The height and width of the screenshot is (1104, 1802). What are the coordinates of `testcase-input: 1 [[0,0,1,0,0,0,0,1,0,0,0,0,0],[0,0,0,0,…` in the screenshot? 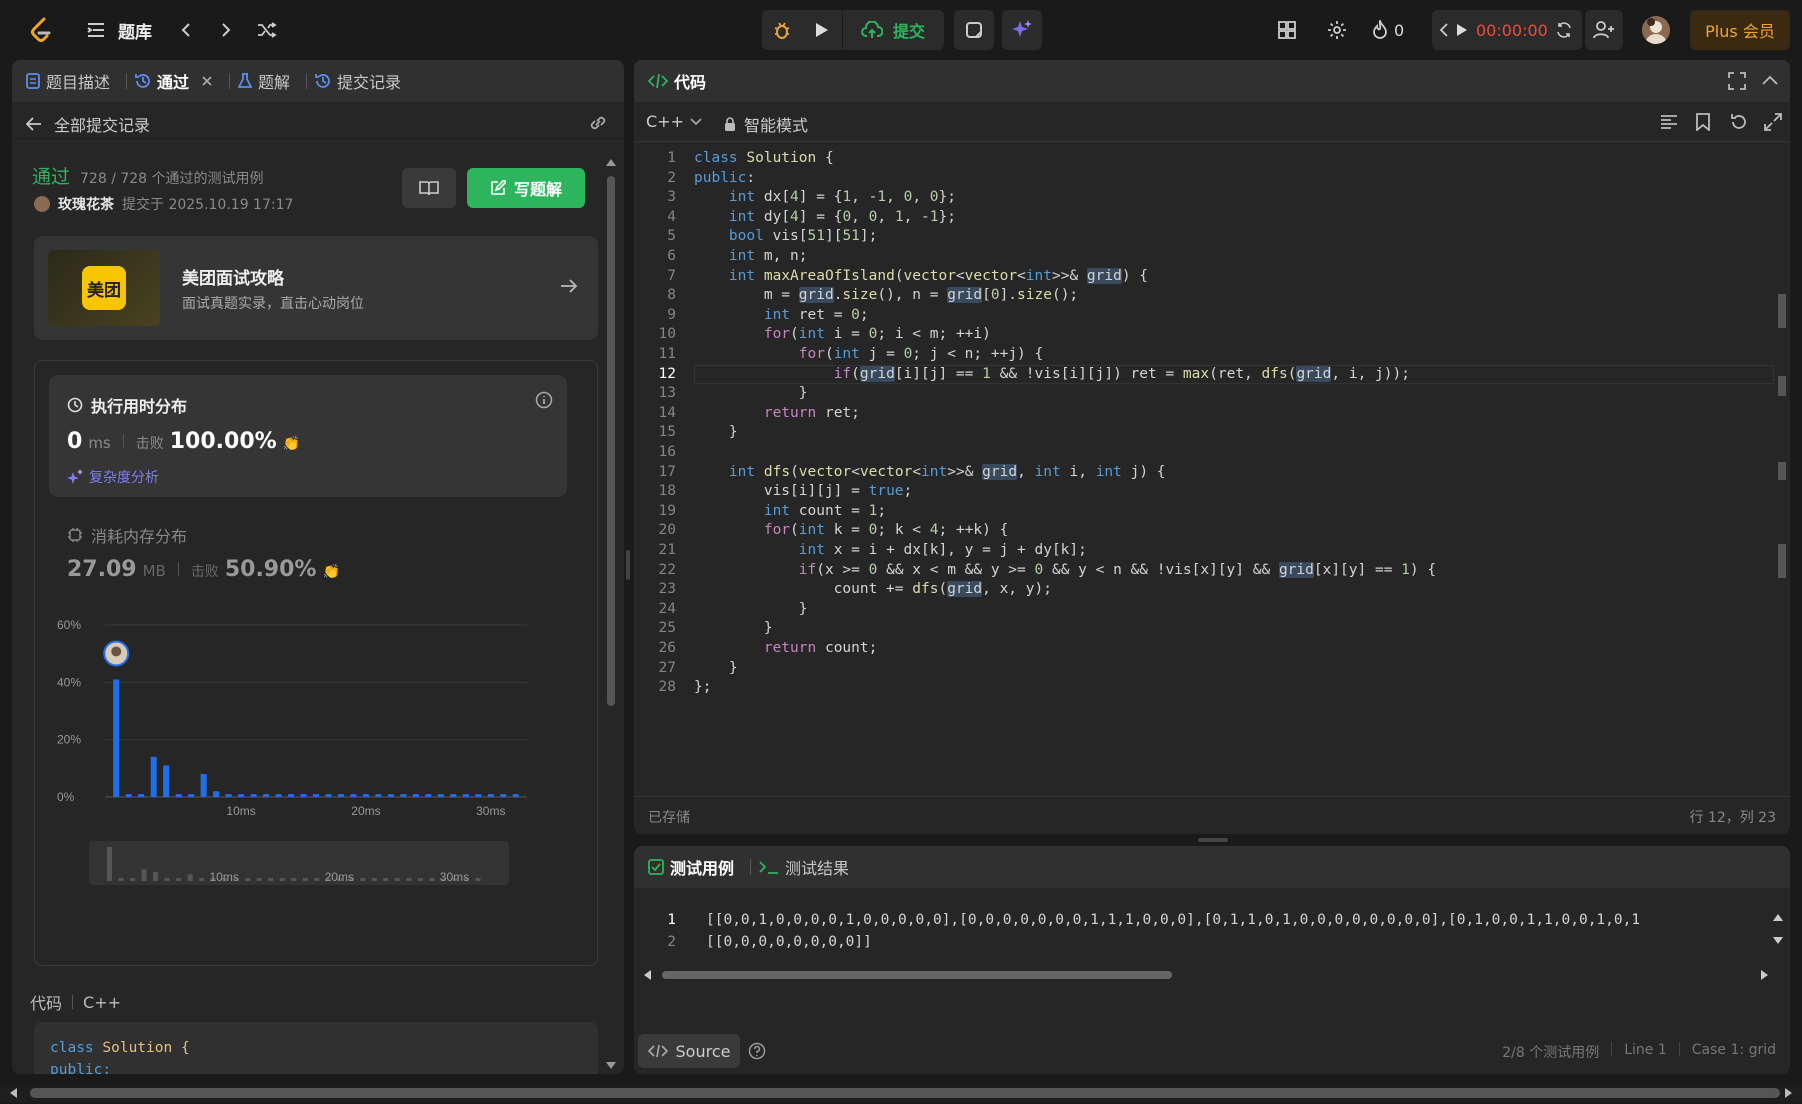 It's located at (1204, 941).